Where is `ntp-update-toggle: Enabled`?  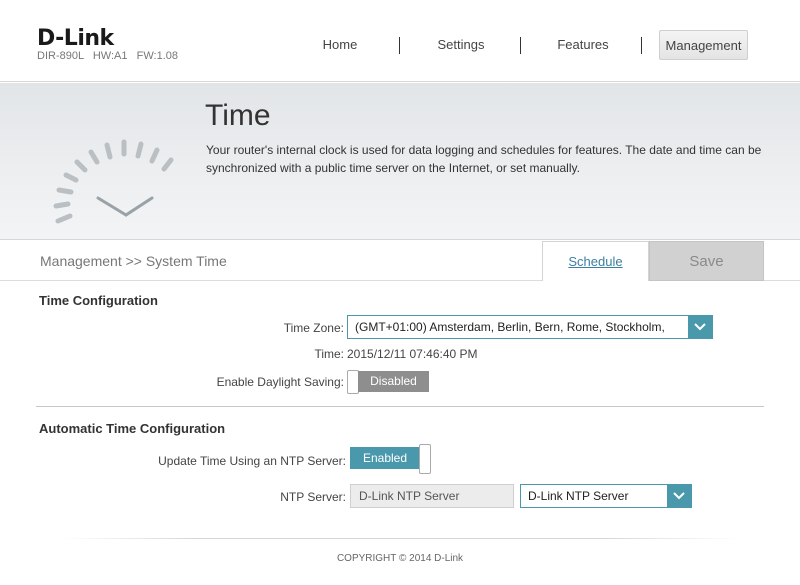 ntp-update-toggle: Enabled is located at coordinates (391, 459).